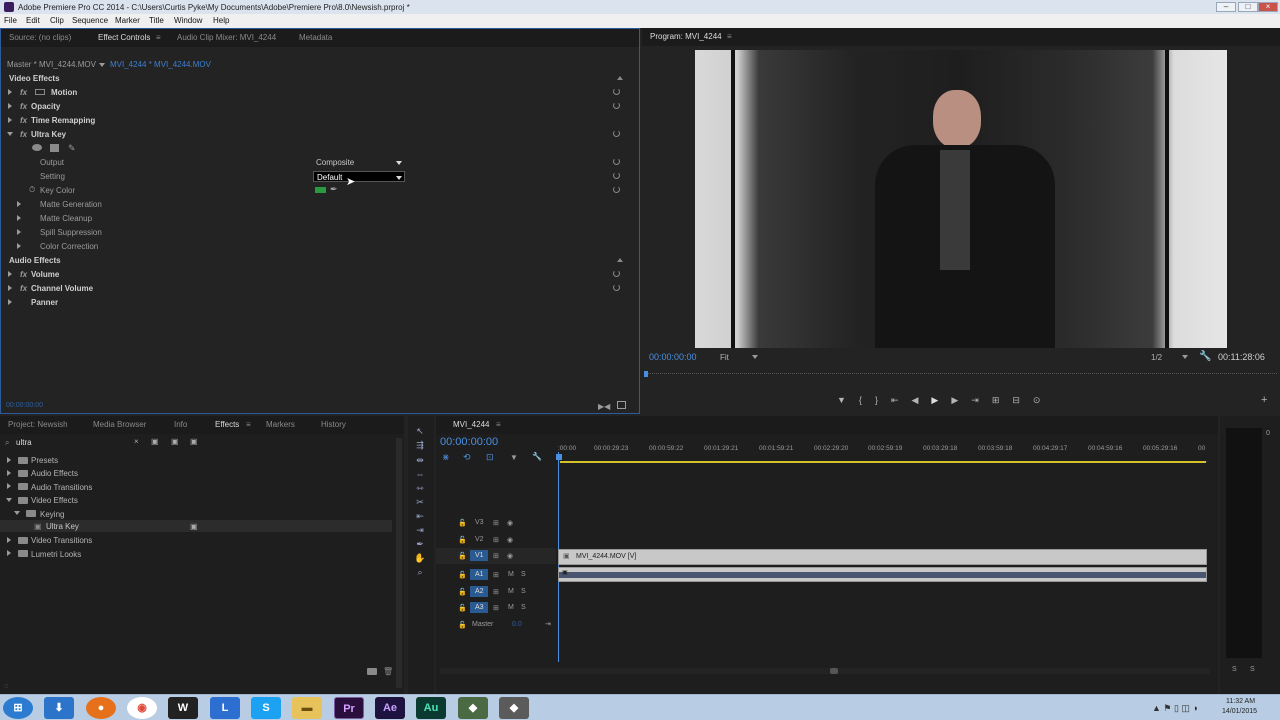 Image resolution: width=1280 pixels, height=720 pixels. Describe the element at coordinates (52, 514) in the screenshot. I see `tree-item-keying: Keying` at that location.